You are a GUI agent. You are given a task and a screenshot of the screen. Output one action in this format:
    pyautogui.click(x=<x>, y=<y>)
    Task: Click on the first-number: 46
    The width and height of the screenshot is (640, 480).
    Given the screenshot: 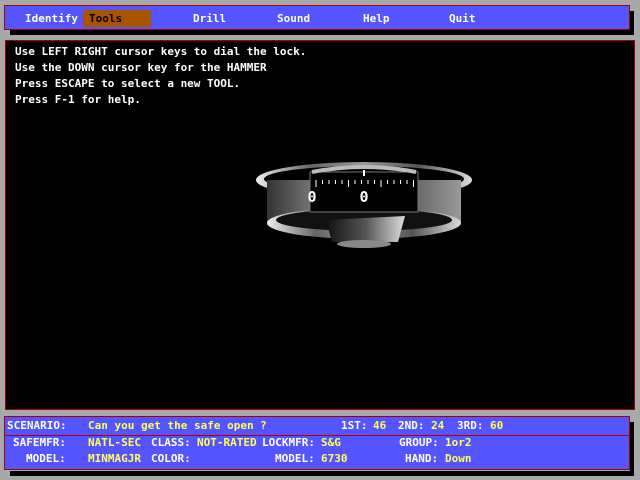 What is the action you would take?
    pyautogui.click(x=380, y=425)
    